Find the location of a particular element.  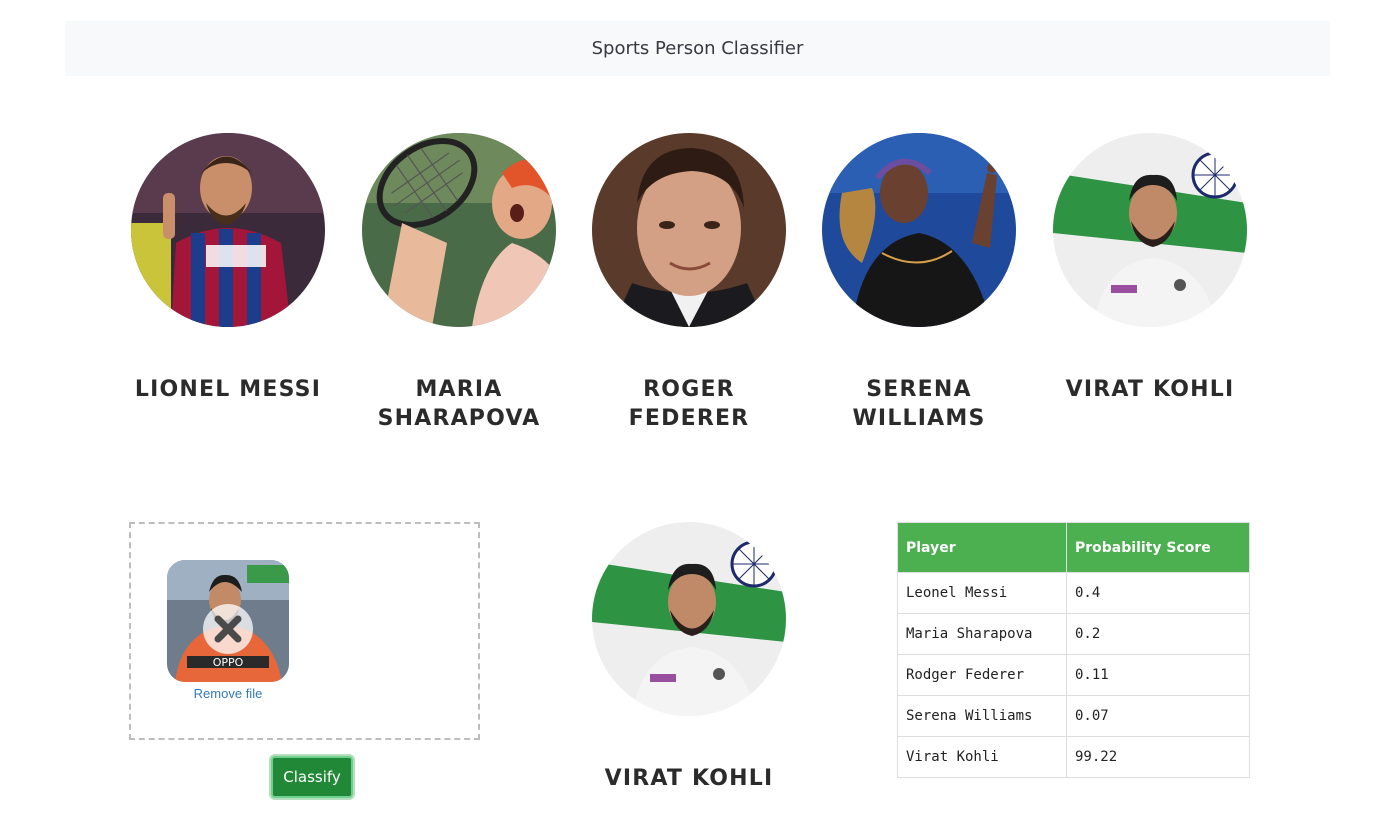

player-card-federer: Roger Federer is located at coordinates (689, 283).